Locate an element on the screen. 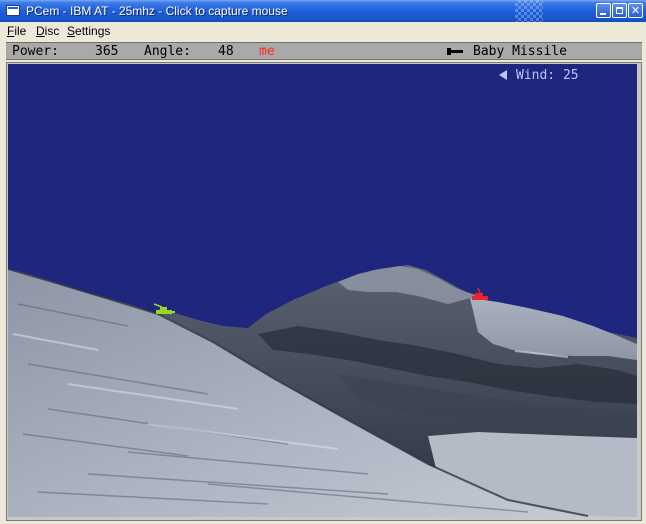 This screenshot has height=524, width=646. menu-settings-label: ettings is located at coordinates (93, 31).